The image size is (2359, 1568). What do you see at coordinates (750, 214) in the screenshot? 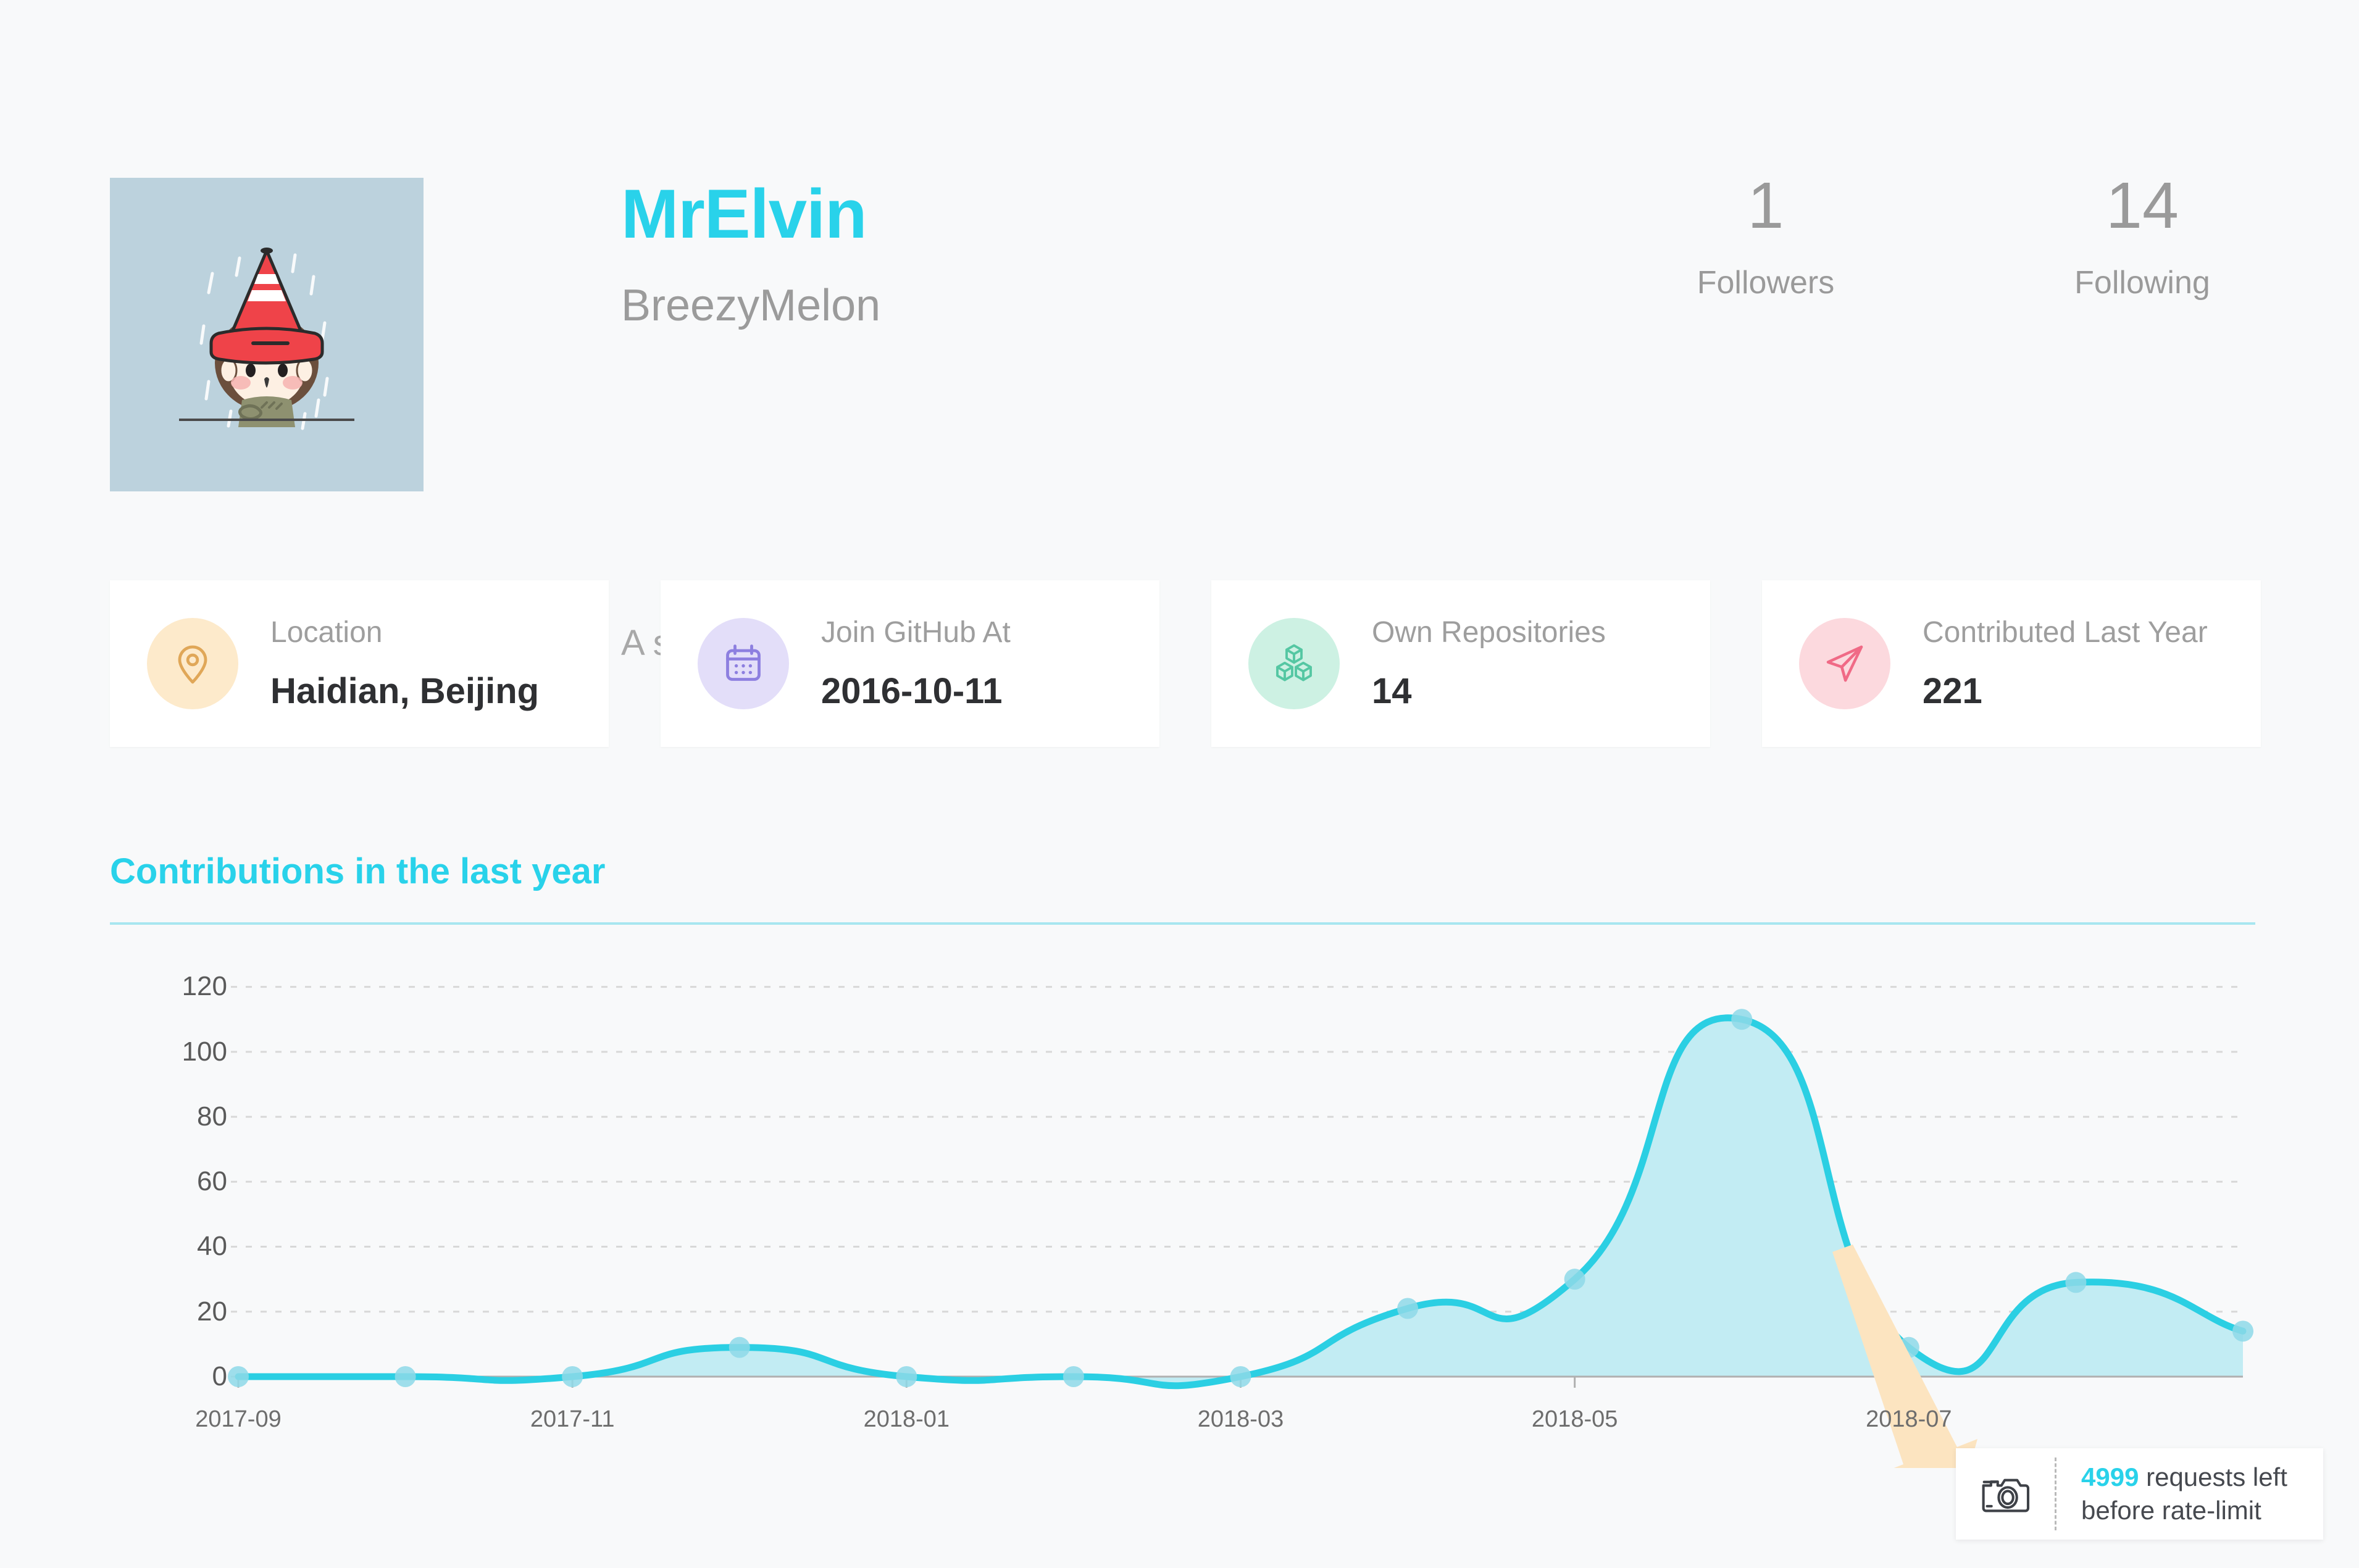
I see `page-title: MrElvin` at bounding box center [750, 214].